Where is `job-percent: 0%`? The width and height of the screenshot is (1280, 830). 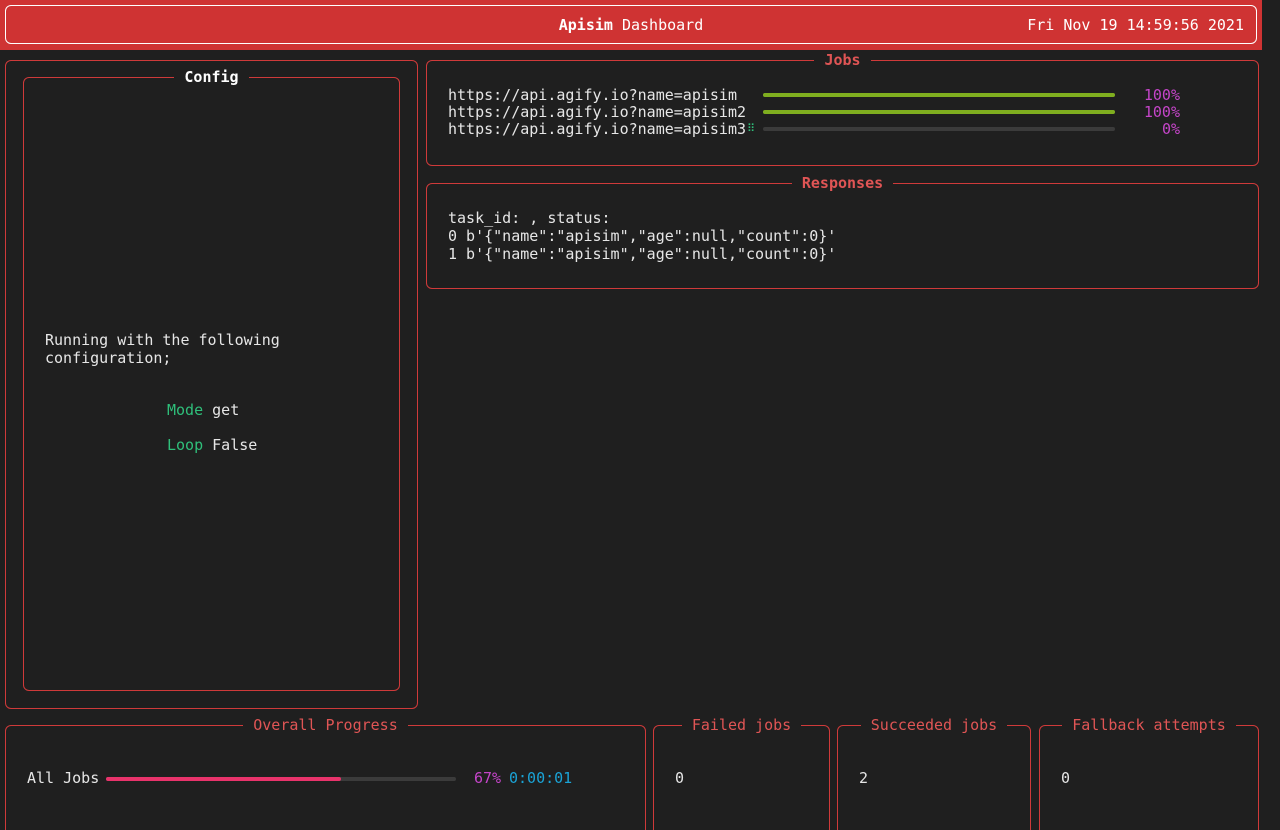 job-percent: 0% is located at coordinates (1170, 129).